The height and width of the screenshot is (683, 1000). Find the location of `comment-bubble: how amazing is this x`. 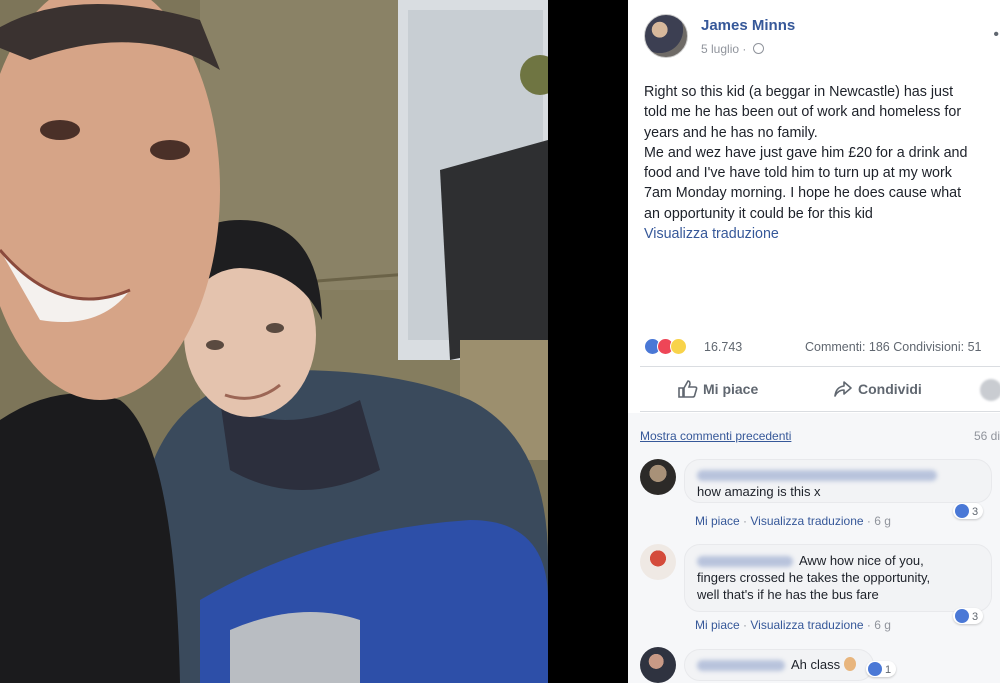

comment-bubble: how amazing is this x is located at coordinates (838, 481).